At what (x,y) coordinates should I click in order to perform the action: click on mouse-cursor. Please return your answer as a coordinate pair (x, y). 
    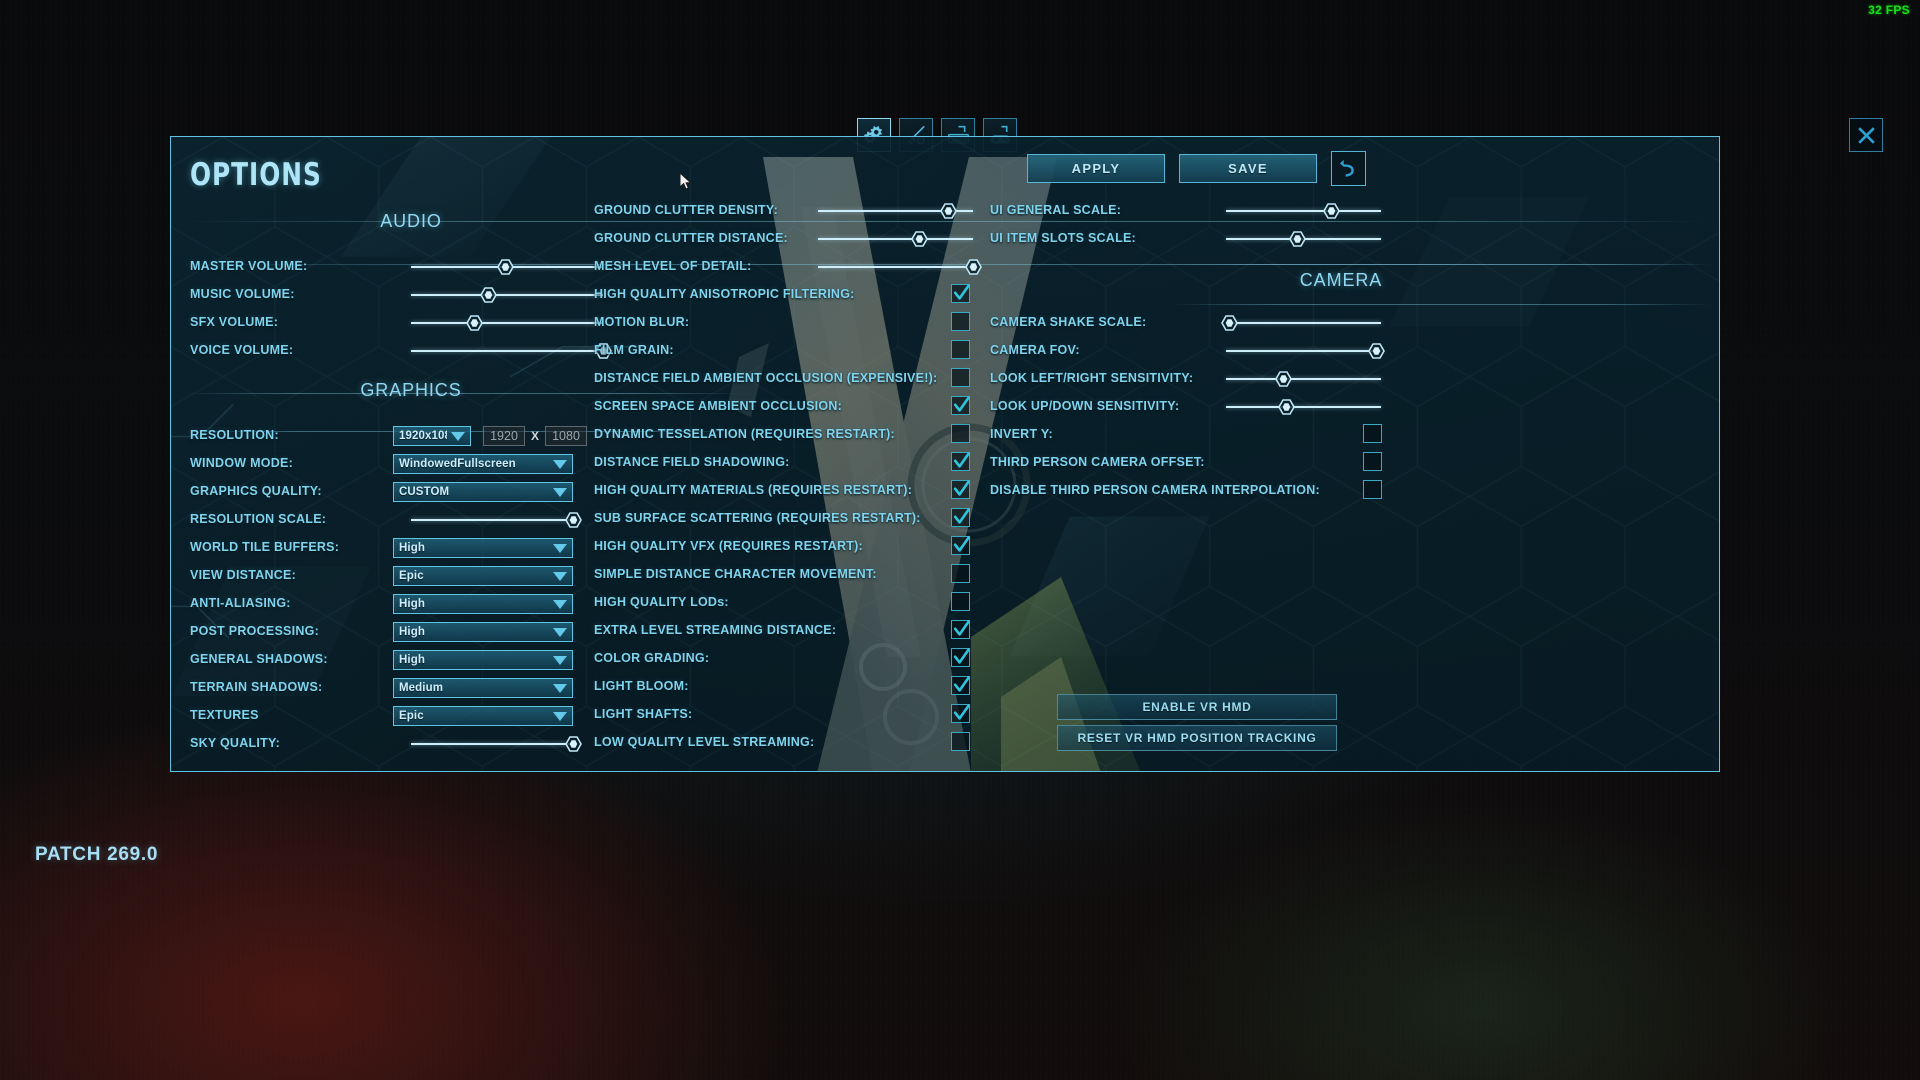
    Looking at the image, I should click on (685, 181).